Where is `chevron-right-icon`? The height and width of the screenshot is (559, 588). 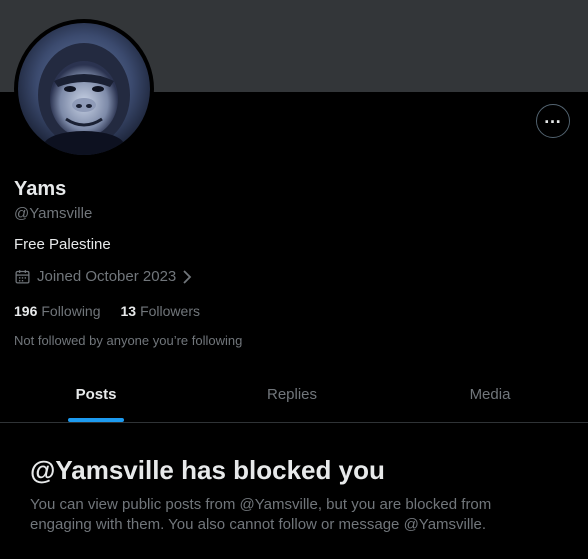 chevron-right-icon is located at coordinates (187, 276).